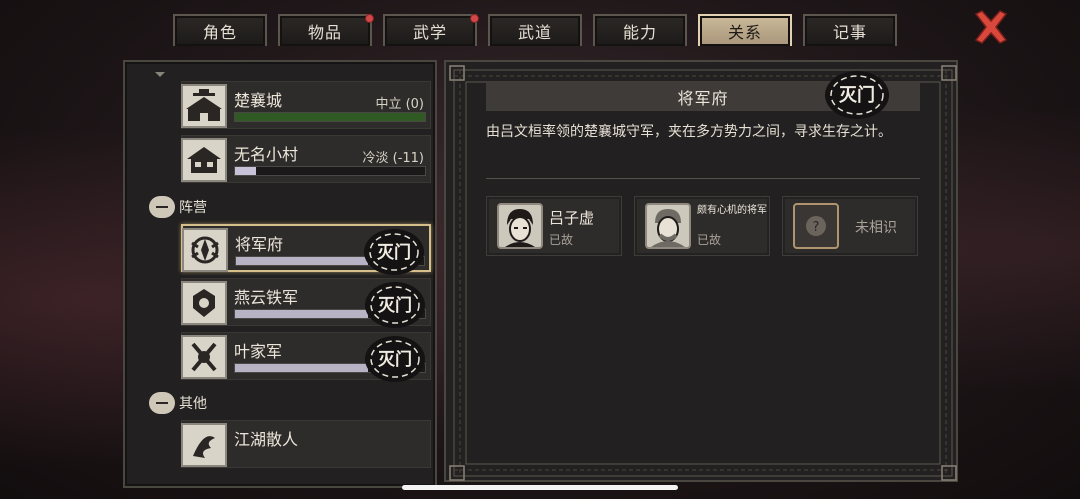  Describe the element at coordinates (540, 487) in the screenshot. I see `home-indicator` at that location.